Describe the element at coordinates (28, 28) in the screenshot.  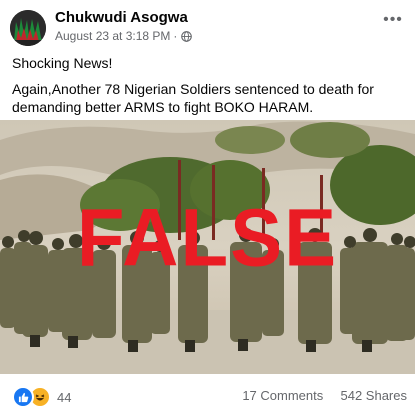
I see `author-avatar` at that location.